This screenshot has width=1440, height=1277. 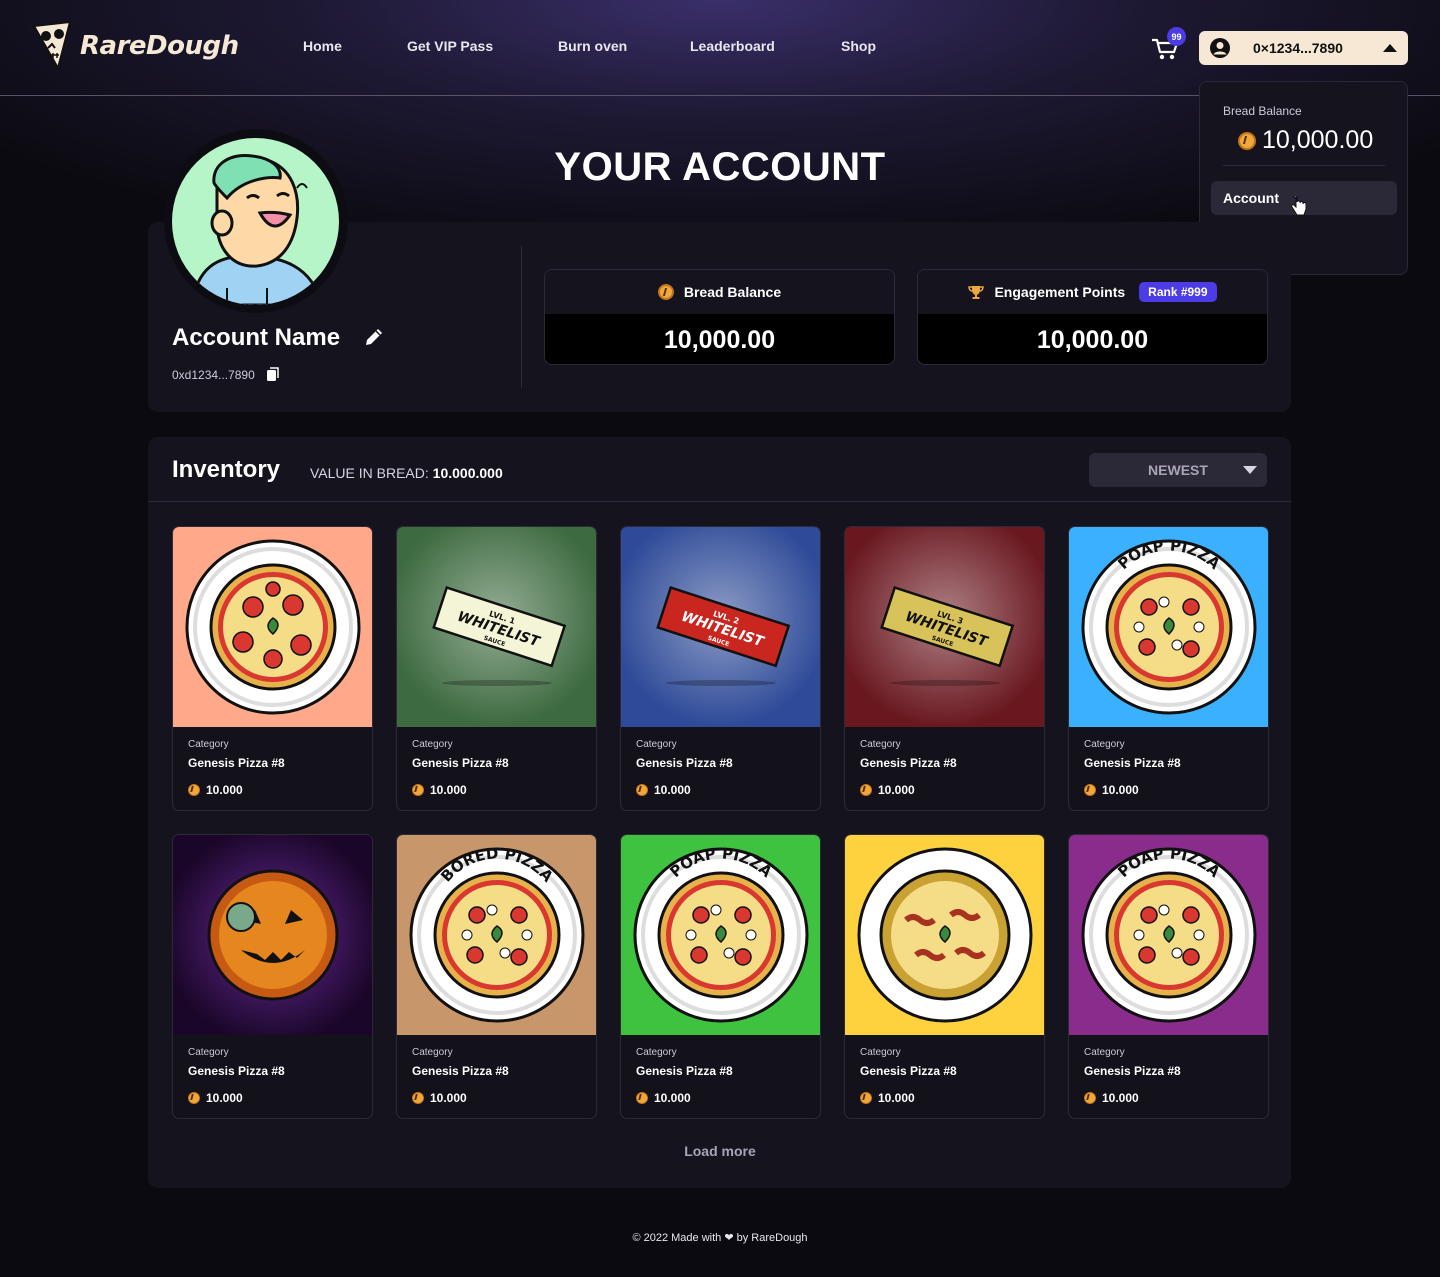 I want to click on bread-balance-header: Bread Balance, so click(x=719, y=292).